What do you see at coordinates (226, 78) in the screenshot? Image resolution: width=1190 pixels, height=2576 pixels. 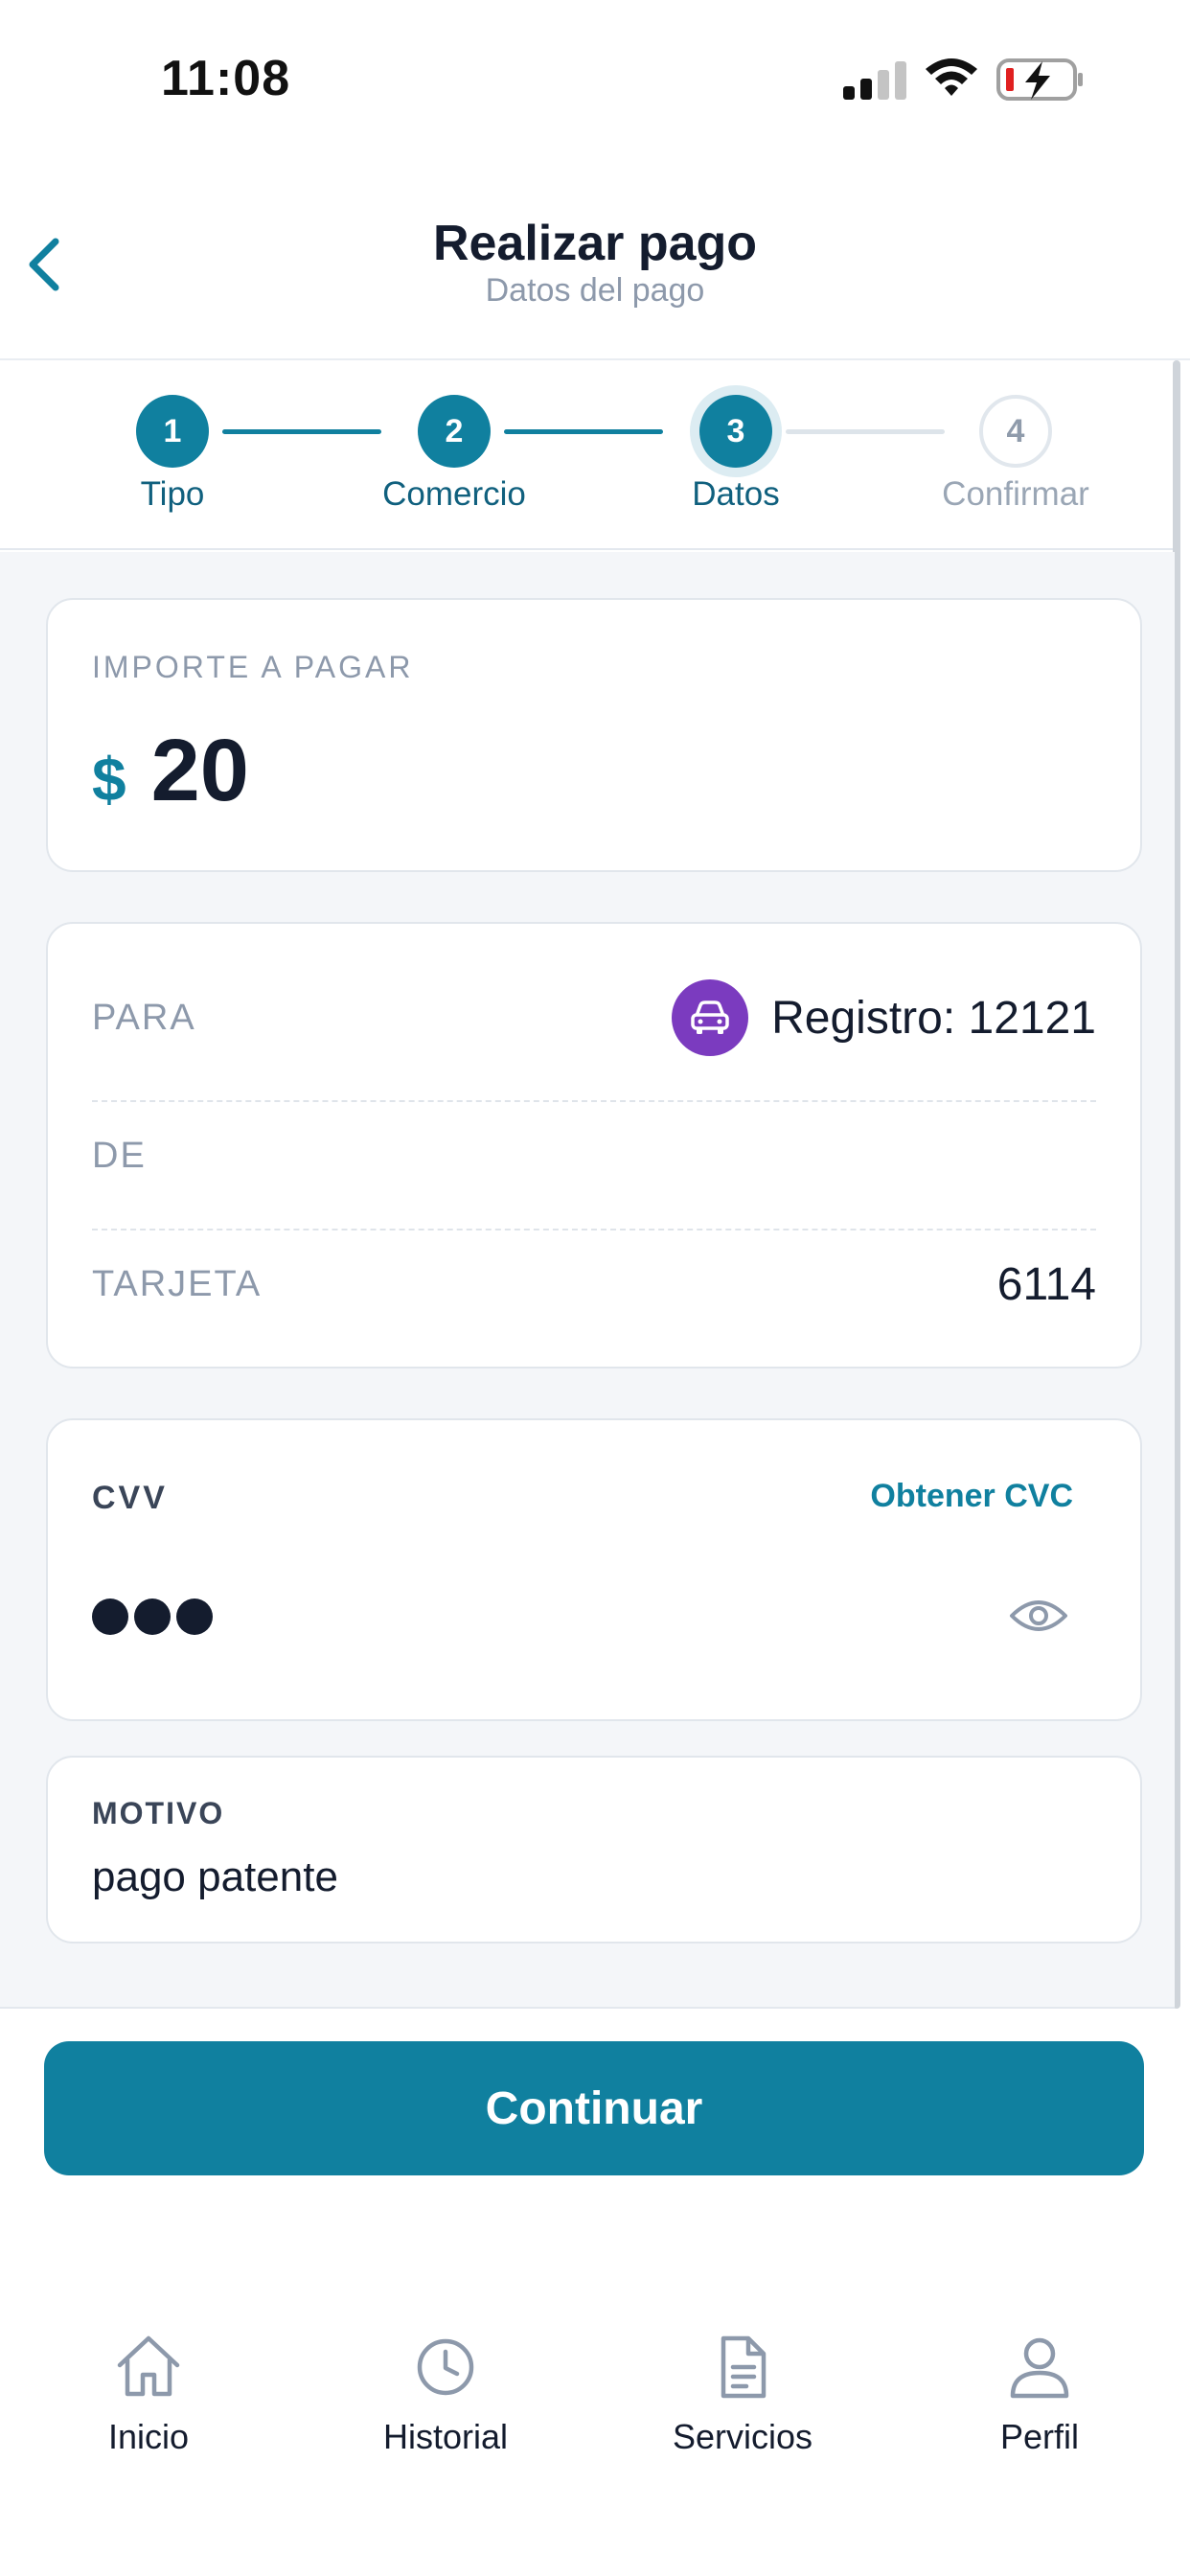 I see `status-time: 11:08` at bounding box center [226, 78].